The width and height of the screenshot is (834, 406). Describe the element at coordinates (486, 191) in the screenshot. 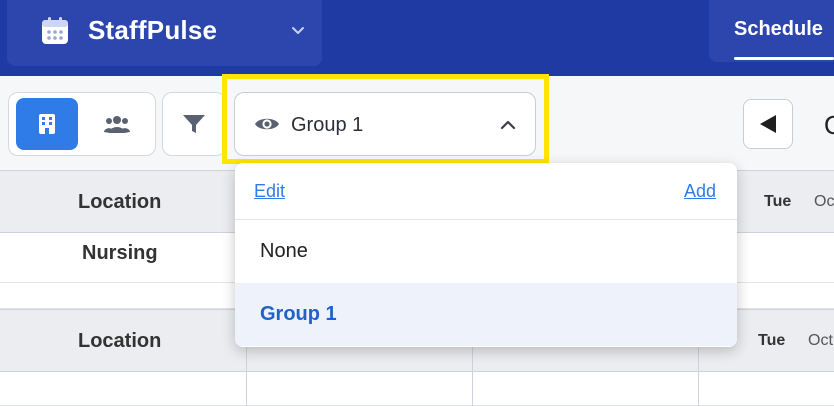

I see `dropdown-actions: Edit Add` at that location.